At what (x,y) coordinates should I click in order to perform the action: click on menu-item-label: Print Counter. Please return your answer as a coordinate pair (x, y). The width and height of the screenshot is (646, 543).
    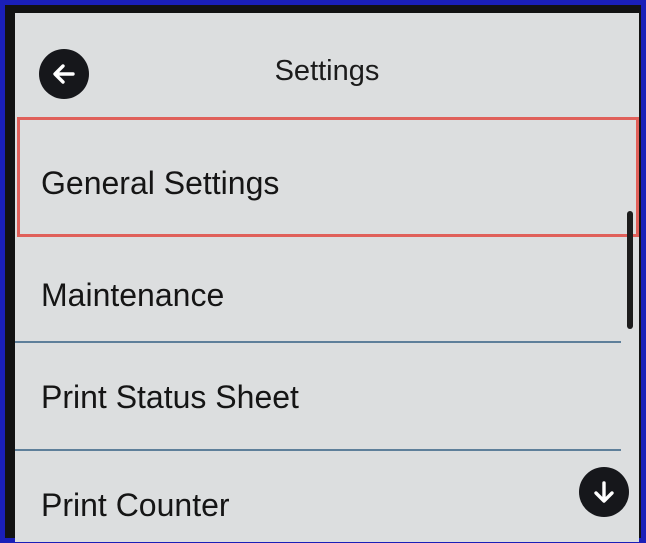
    Looking at the image, I should click on (135, 505).